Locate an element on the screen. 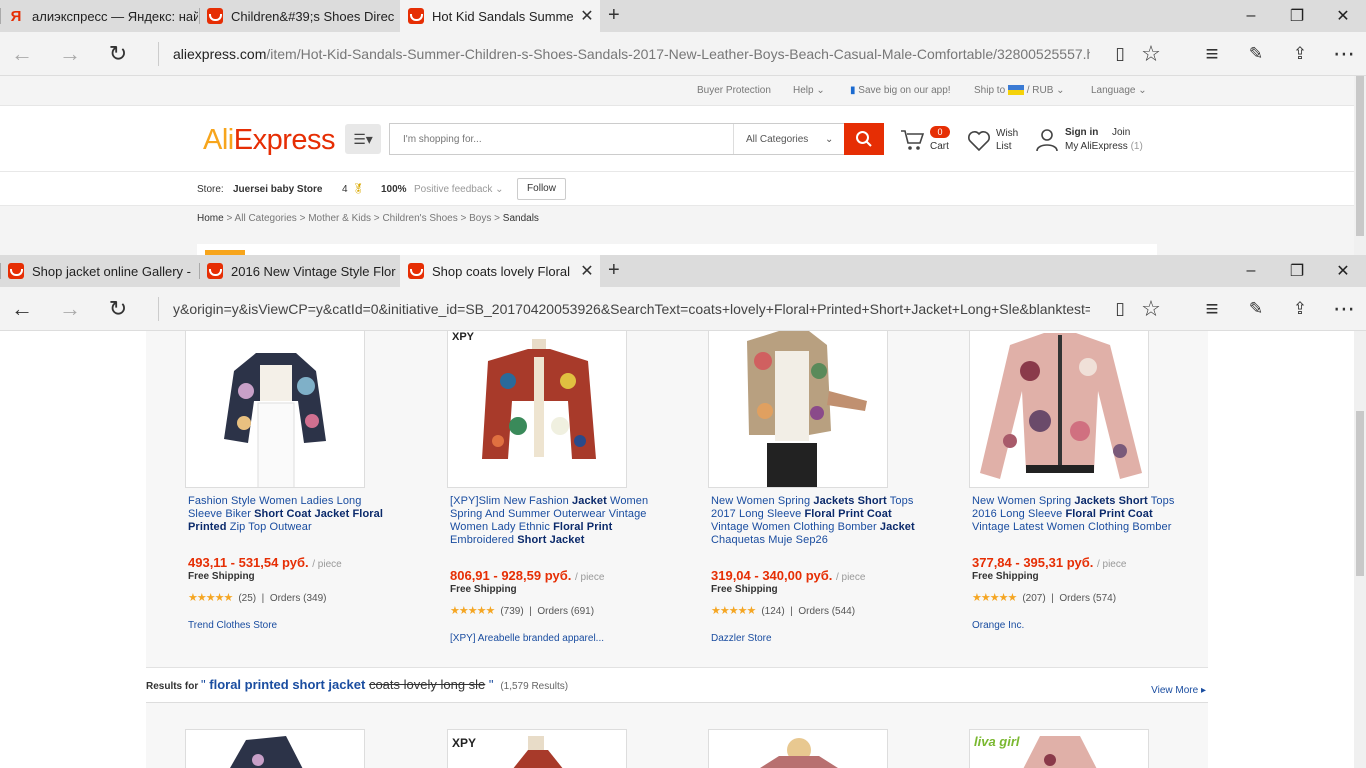 Image resolution: width=1366 pixels, height=768 pixels. store-link: Dazzler Store is located at coordinates (741, 638).